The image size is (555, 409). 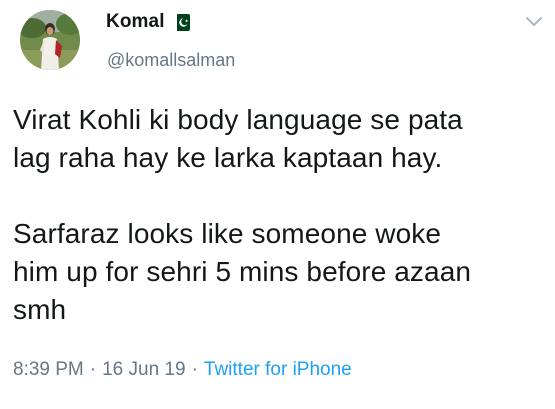 I want to click on chevron-down-icon, so click(x=534, y=21).